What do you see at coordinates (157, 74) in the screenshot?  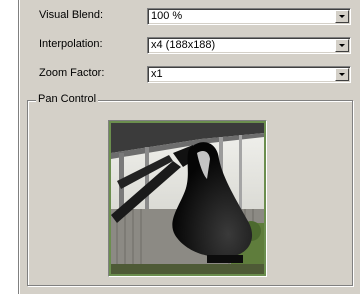 I see `zoom-factor-value: x1` at bounding box center [157, 74].